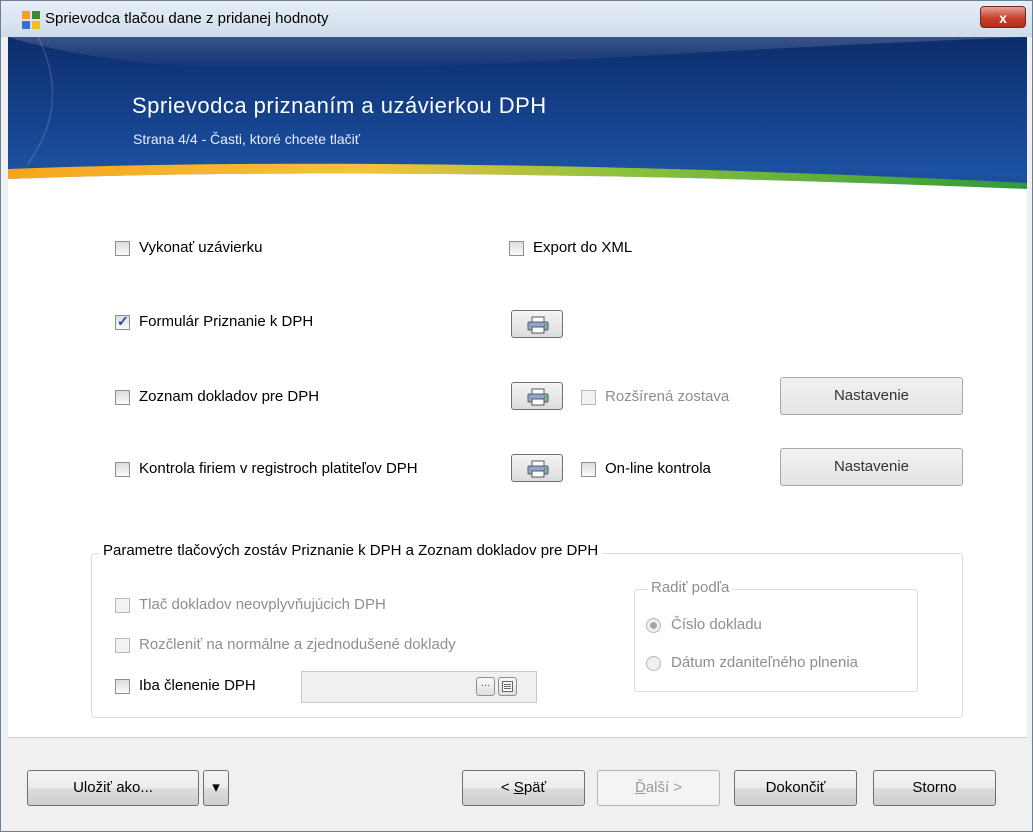  I want to click on rozclenit-checkbox, so click(122, 645).